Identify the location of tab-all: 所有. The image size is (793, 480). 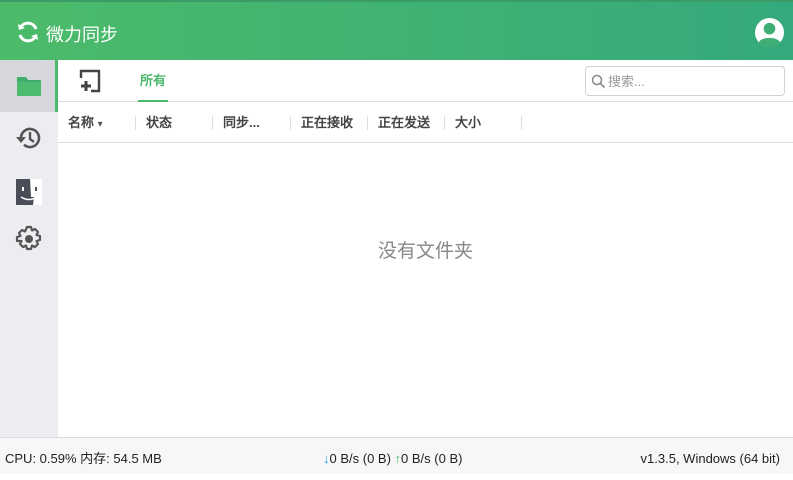
(153, 81).